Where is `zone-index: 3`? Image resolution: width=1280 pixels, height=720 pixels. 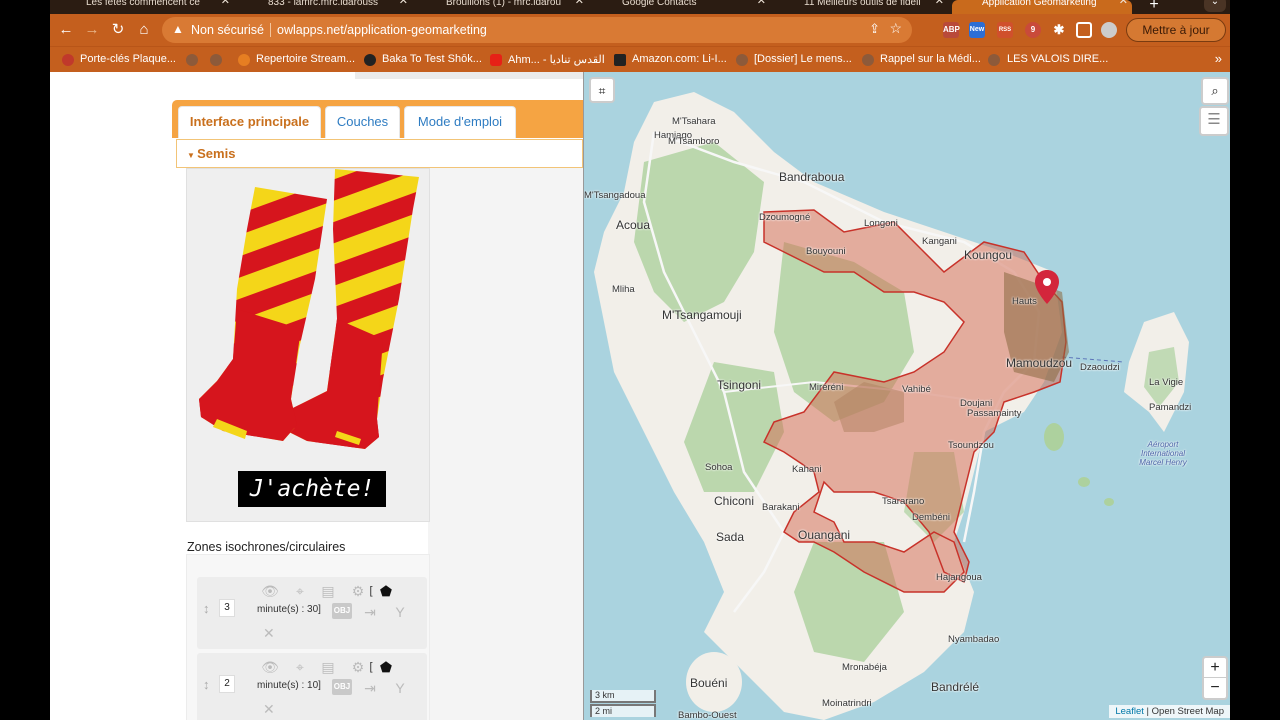
zone-index: 3 is located at coordinates (227, 608).